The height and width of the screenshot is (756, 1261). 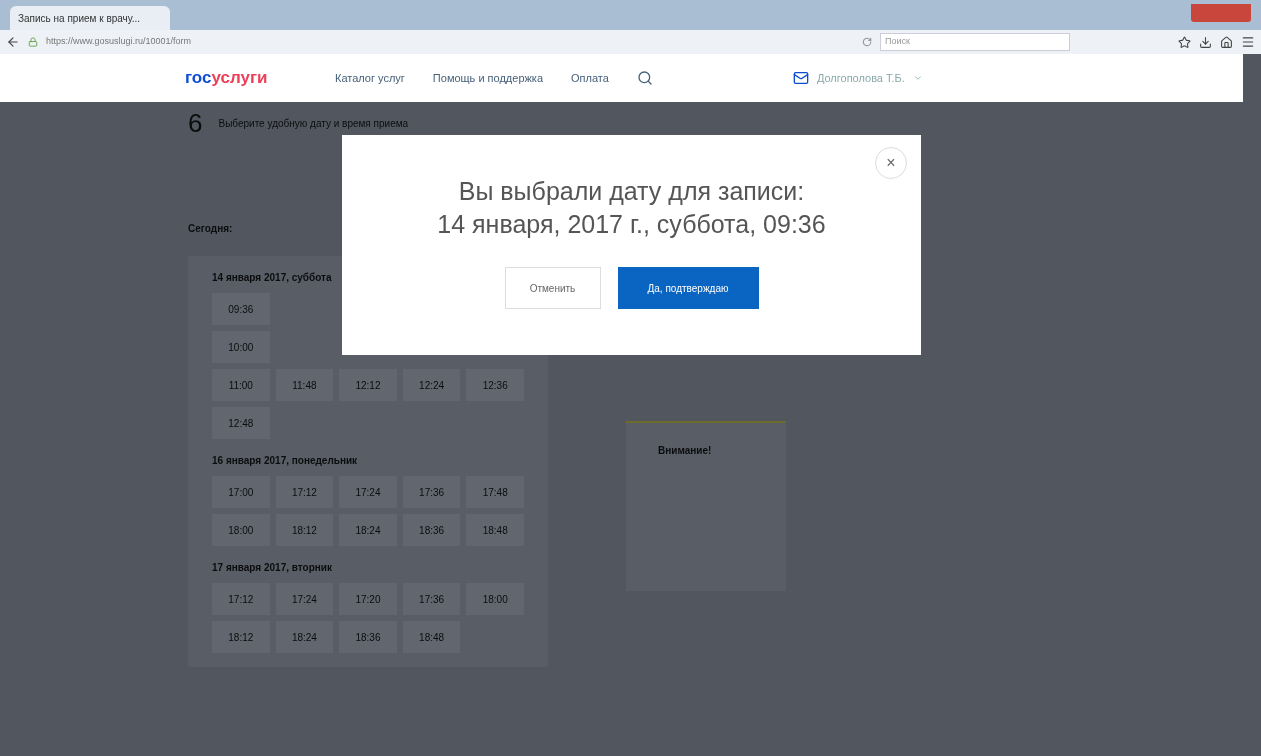 I want to click on cancel-button: Отменить, so click(x=552, y=288).